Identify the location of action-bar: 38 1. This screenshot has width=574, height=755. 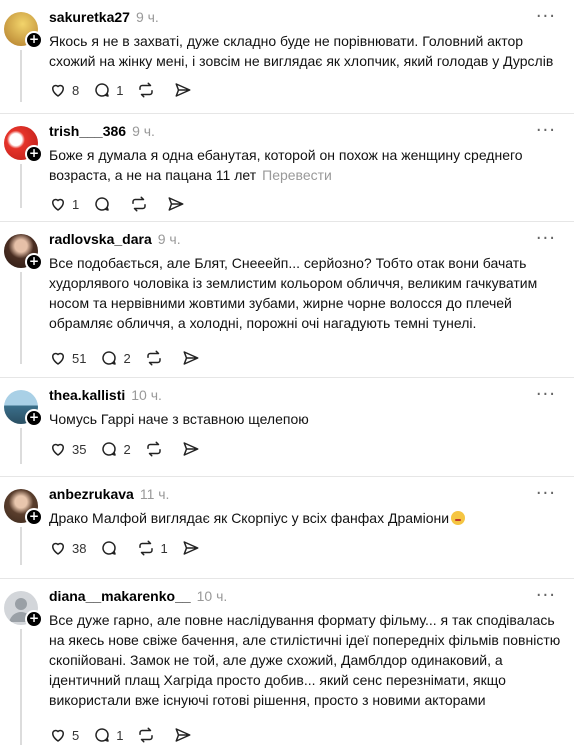
(131, 548).